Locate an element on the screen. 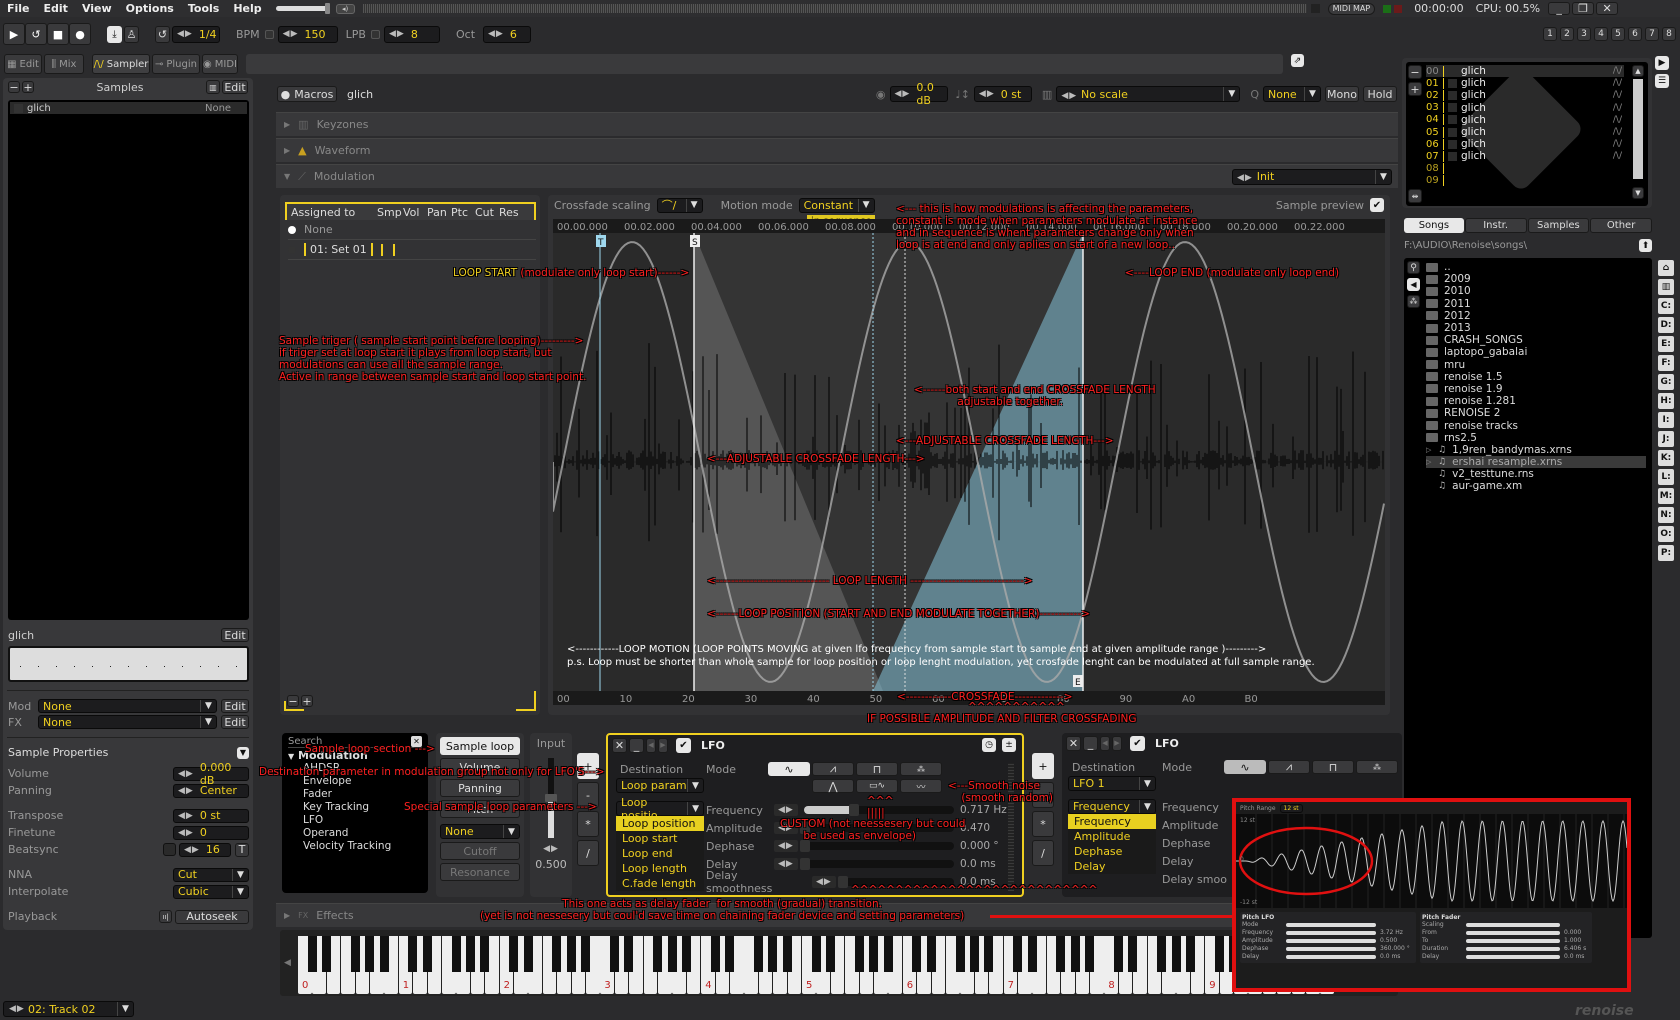  keyzones-section: ▶ ▥ Keyzones is located at coordinates (837, 124).